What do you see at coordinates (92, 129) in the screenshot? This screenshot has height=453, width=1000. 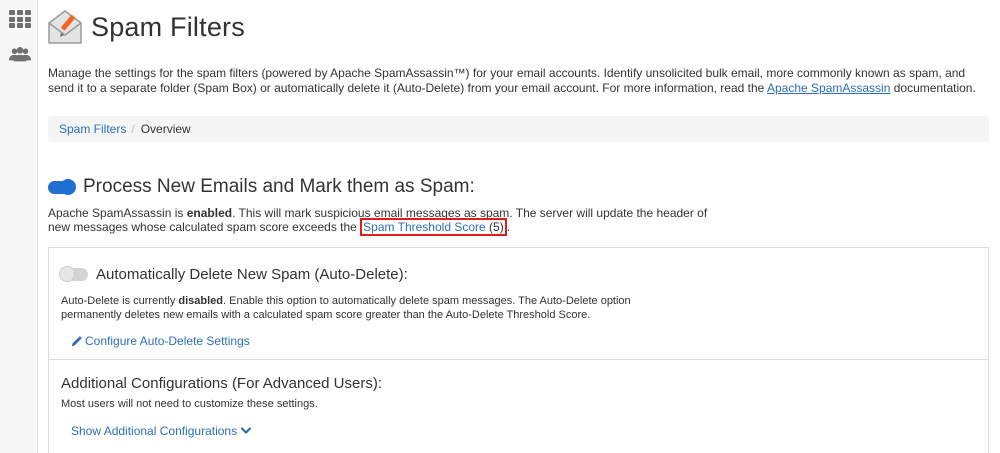 I see `breadcrumb-spam-filters: Spam Filters` at bounding box center [92, 129].